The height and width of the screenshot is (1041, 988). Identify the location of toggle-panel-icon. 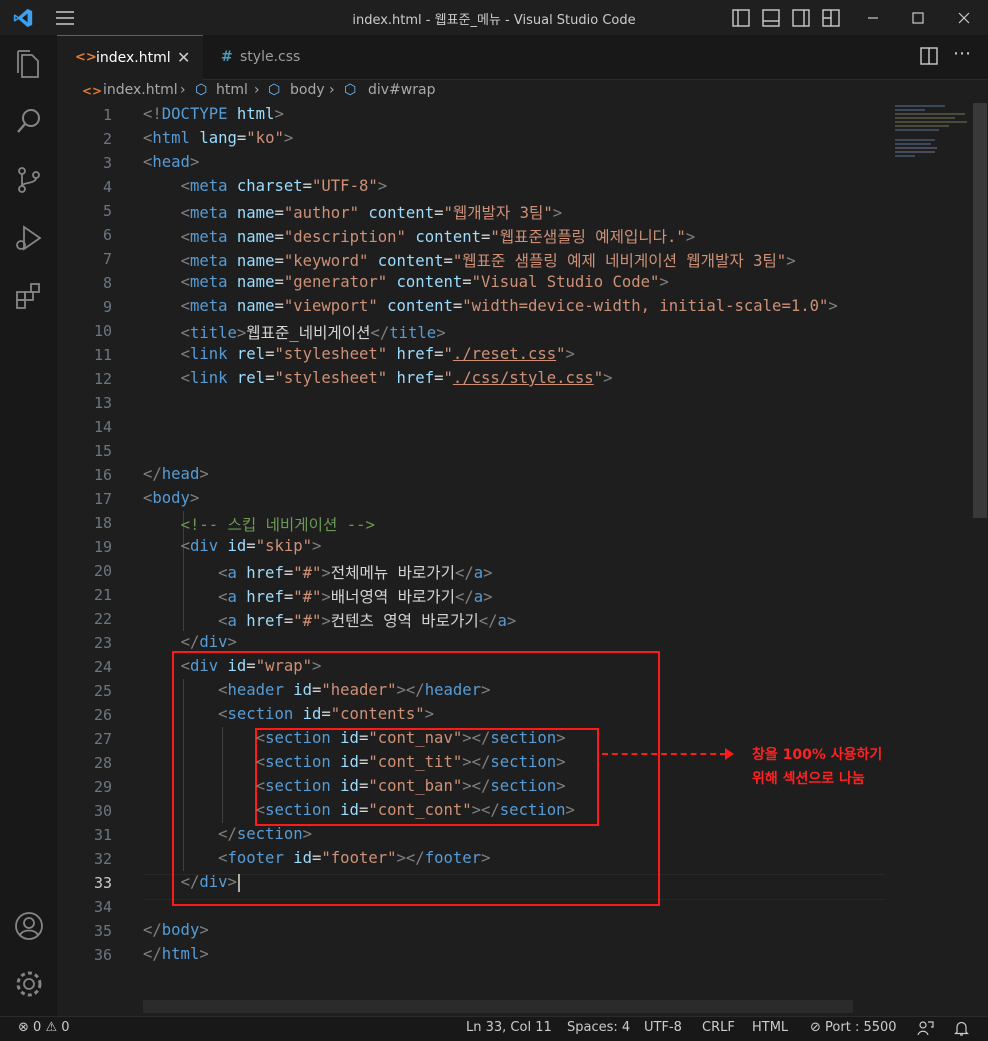
(771, 18).